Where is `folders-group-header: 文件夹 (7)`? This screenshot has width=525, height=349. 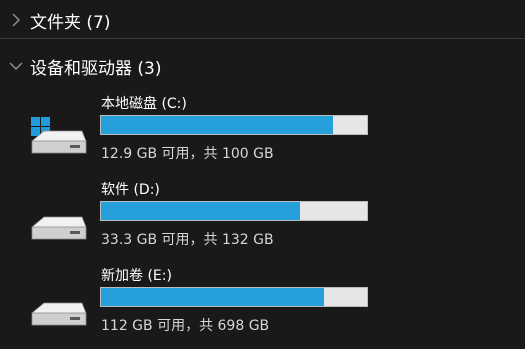 folders-group-header: 文件夹 (7) is located at coordinates (262, 20).